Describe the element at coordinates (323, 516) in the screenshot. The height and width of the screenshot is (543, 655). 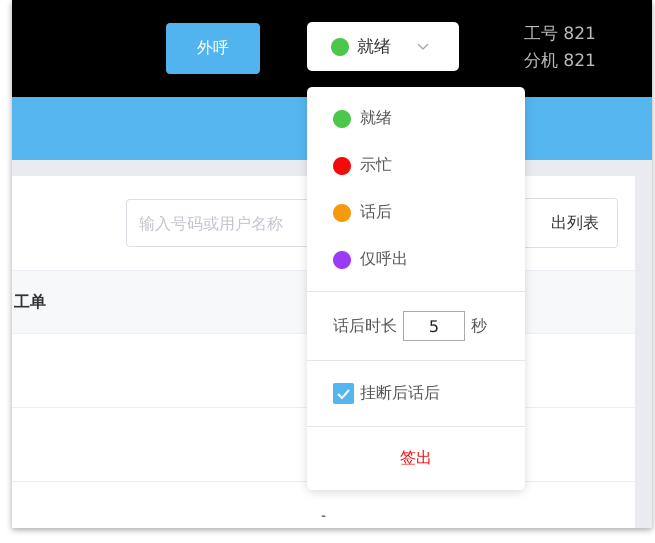
I see `table-cell: -` at that location.